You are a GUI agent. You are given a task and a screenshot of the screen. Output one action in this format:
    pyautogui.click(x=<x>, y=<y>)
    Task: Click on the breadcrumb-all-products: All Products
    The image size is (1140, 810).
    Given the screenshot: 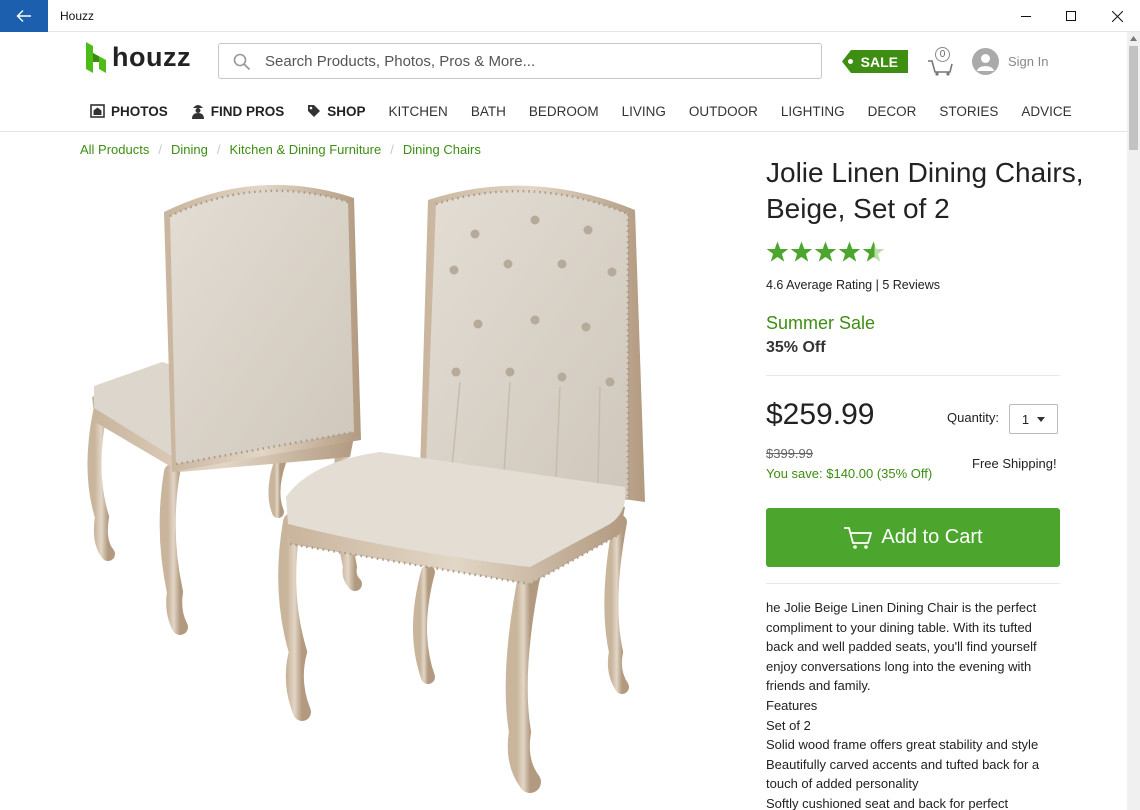 What is the action you would take?
    pyautogui.click(x=114, y=149)
    